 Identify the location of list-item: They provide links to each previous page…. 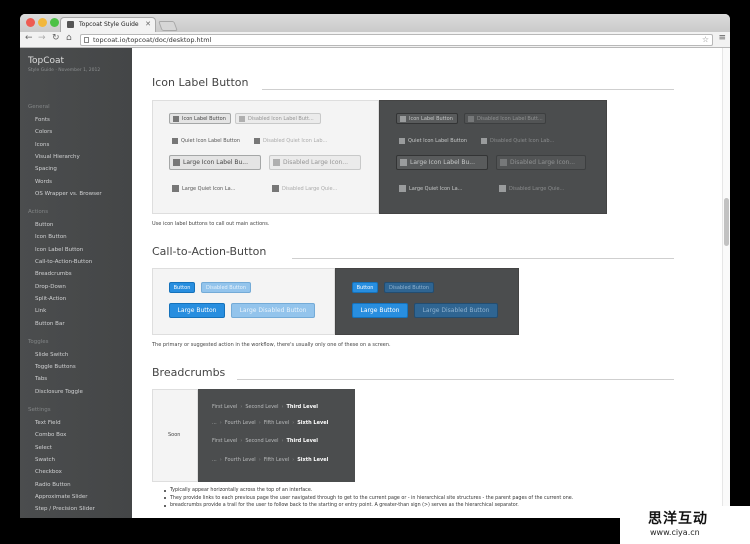
(422, 499).